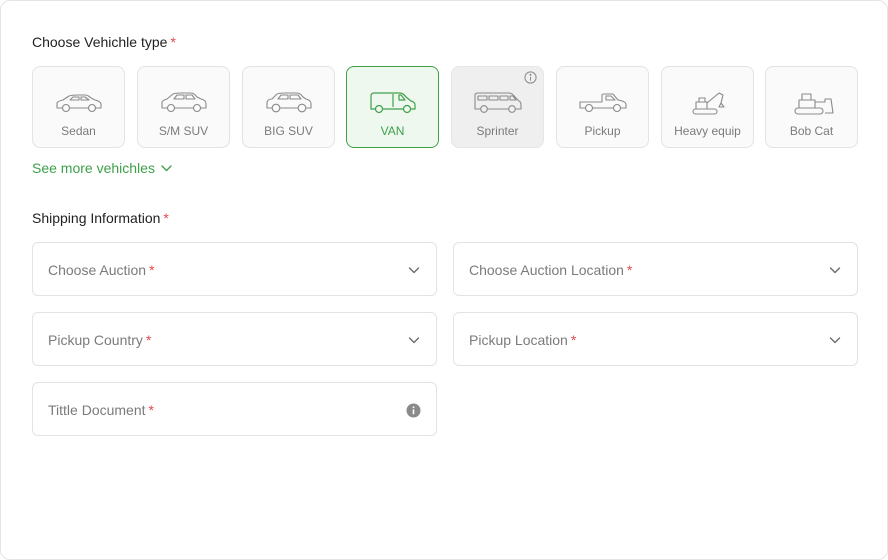 The width and height of the screenshot is (888, 560). I want to click on field-label: Pickup Location *, so click(522, 340).